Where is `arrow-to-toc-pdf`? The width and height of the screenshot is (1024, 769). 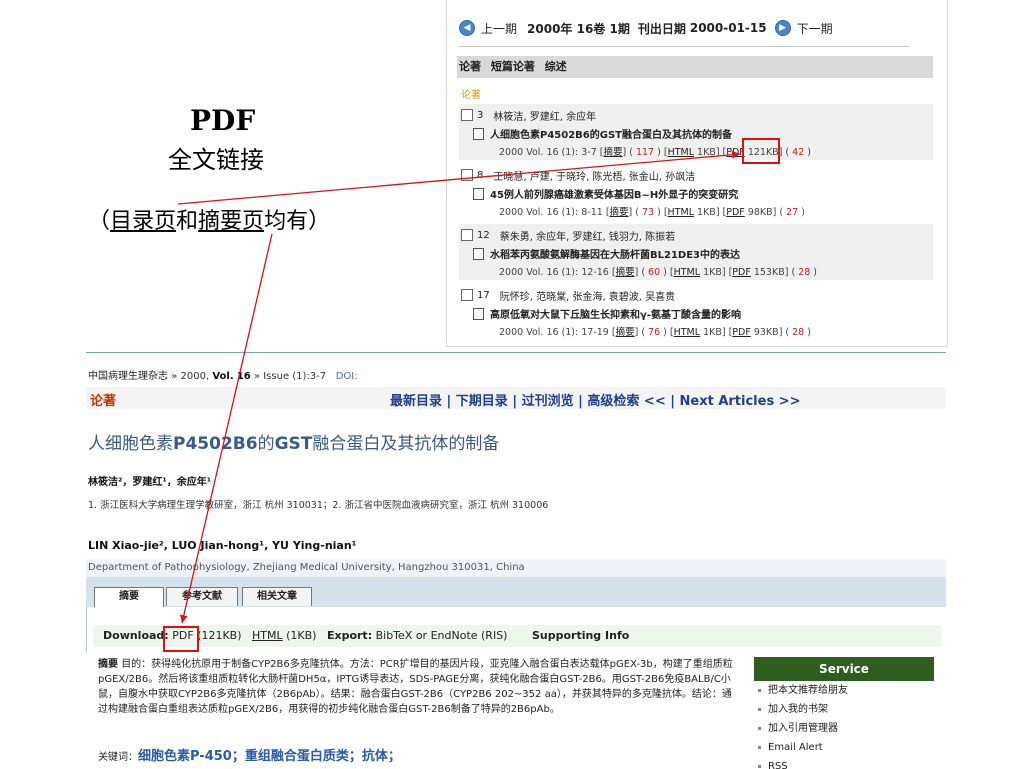
arrow-to-toc-pdf is located at coordinates (459, 177).